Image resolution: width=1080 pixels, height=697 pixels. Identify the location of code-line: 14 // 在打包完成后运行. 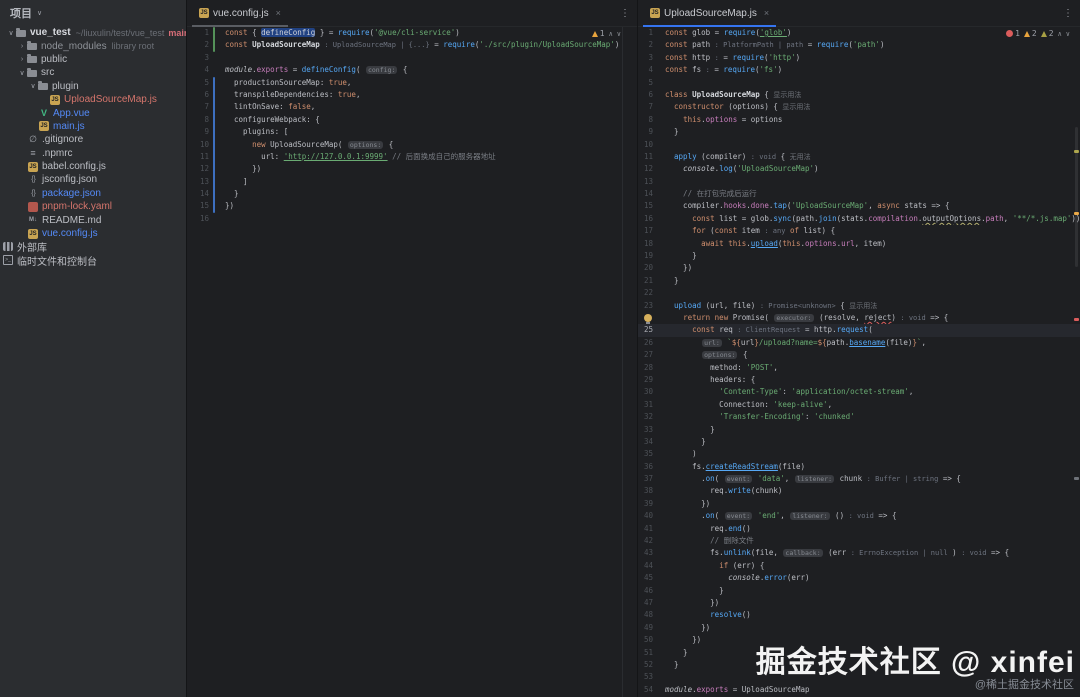
(859, 194).